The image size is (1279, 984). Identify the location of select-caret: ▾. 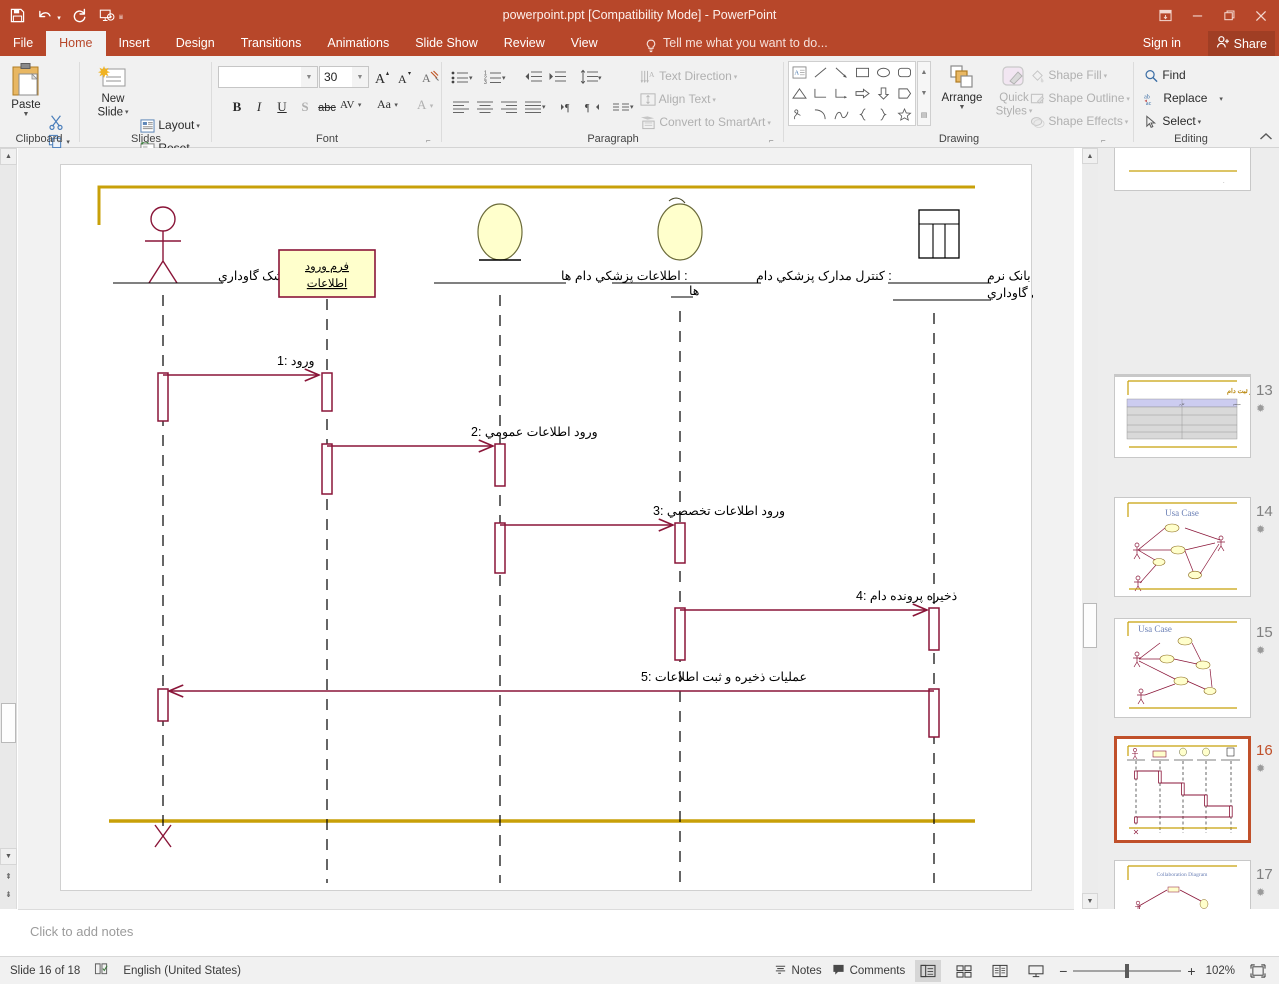
(1199, 122).